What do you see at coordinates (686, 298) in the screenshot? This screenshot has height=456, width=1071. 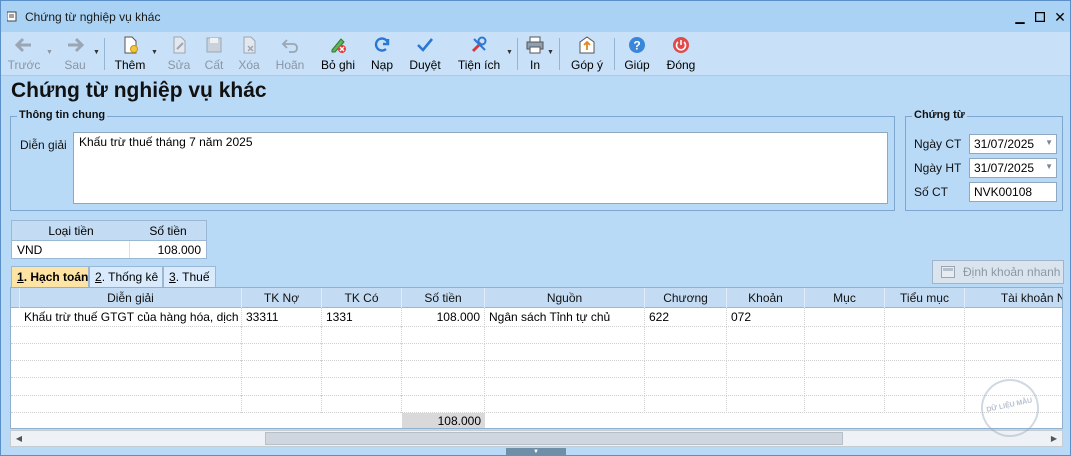 I see `col-chapter-header: Chương` at bounding box center [686, 298].